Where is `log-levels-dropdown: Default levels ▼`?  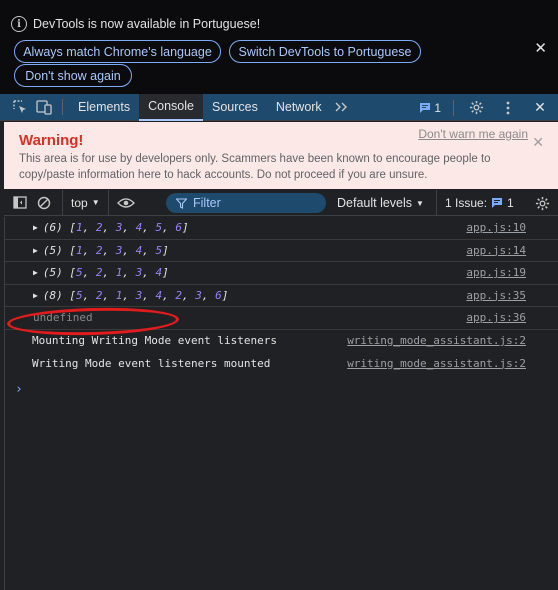
log-levels-dropdown: Default levels ▼ is located at coordinates (380, 203).